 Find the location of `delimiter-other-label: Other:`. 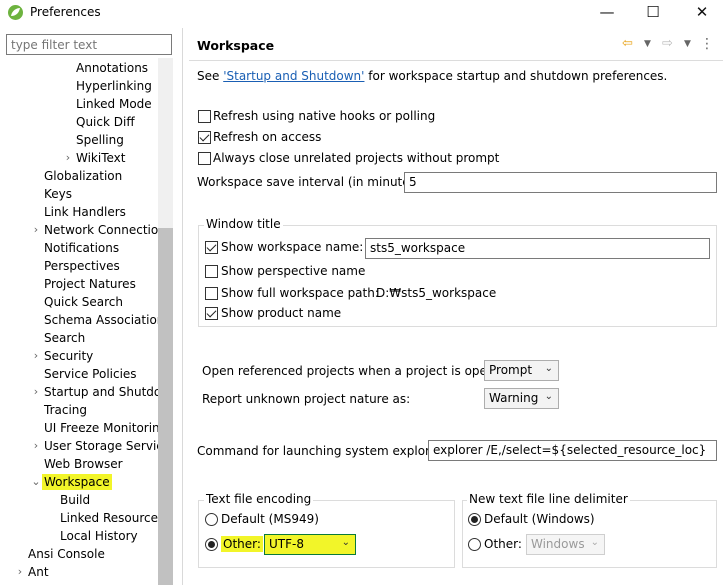

delimiter-other-label: Other: is located at coordinates (503, 544).